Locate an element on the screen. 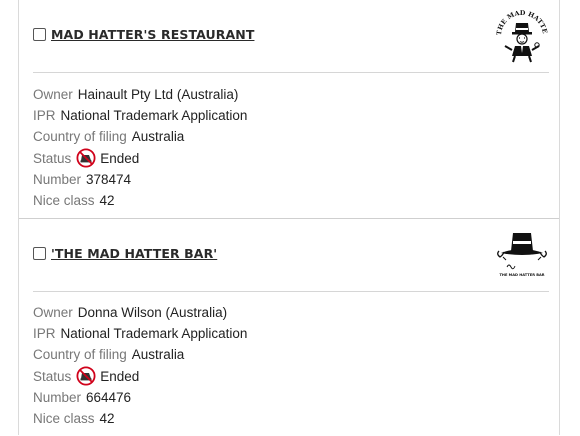  number-value: 664476 is located at coordinates (109, 397).